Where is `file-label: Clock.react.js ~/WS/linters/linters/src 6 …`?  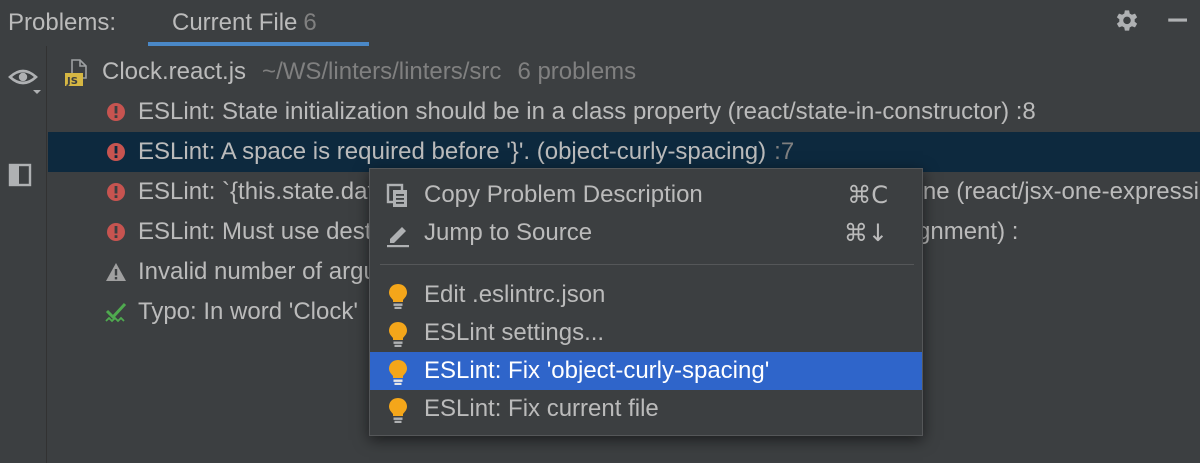 file-label: Clock.react.js ~/WS/linters/linters/src 6 … is located at coordinates (369, 72).